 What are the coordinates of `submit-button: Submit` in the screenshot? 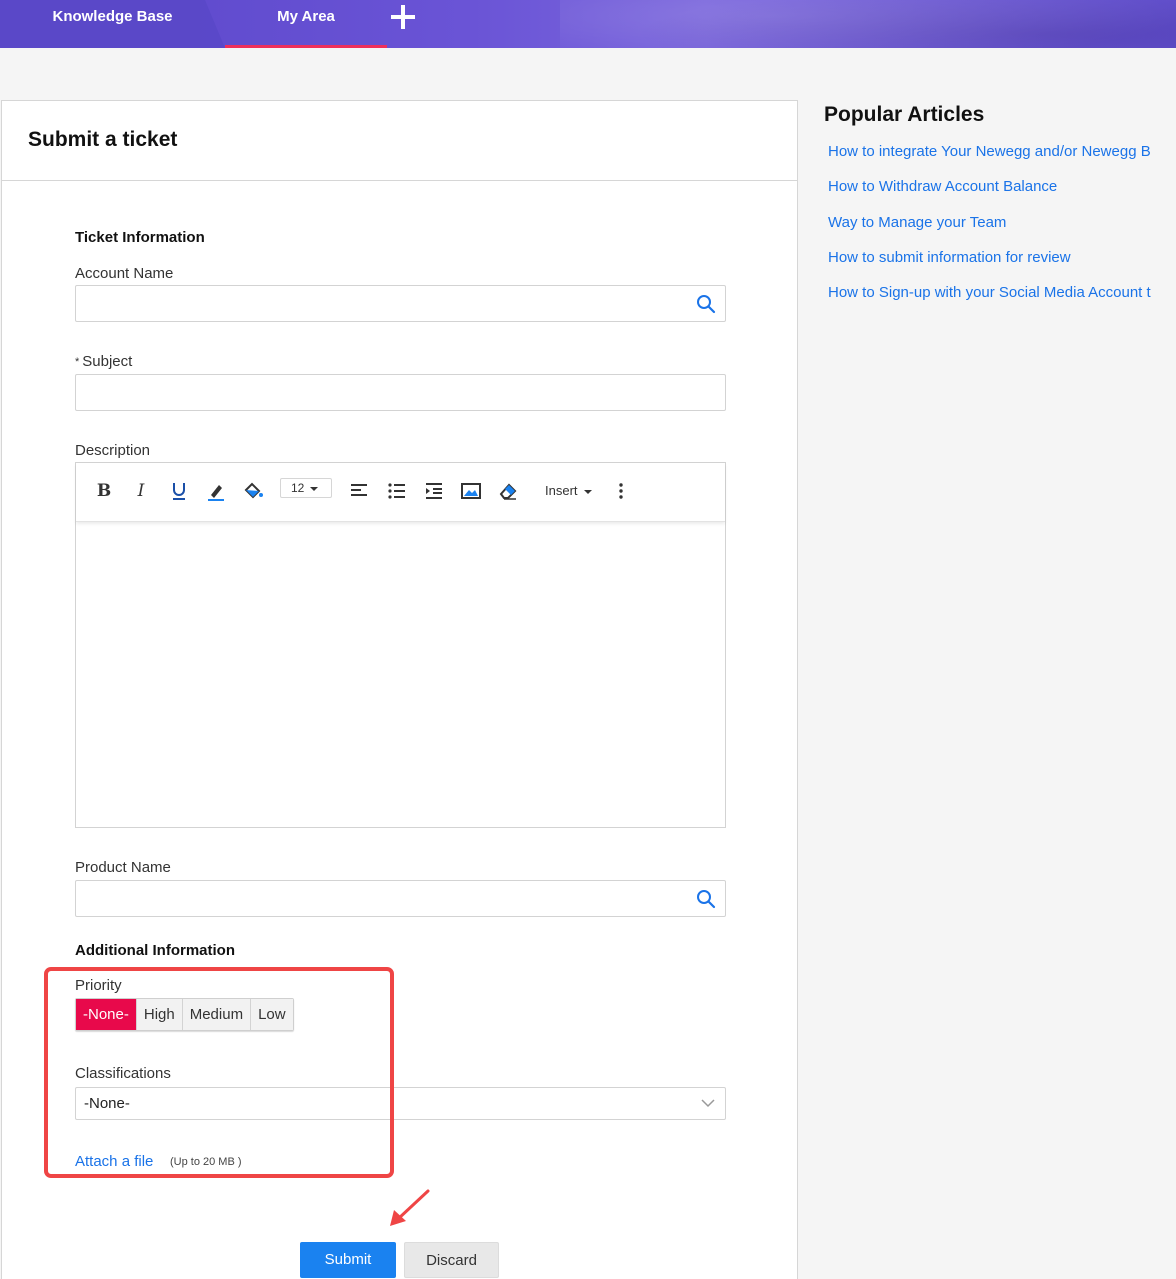 It's located at (348, 1260).